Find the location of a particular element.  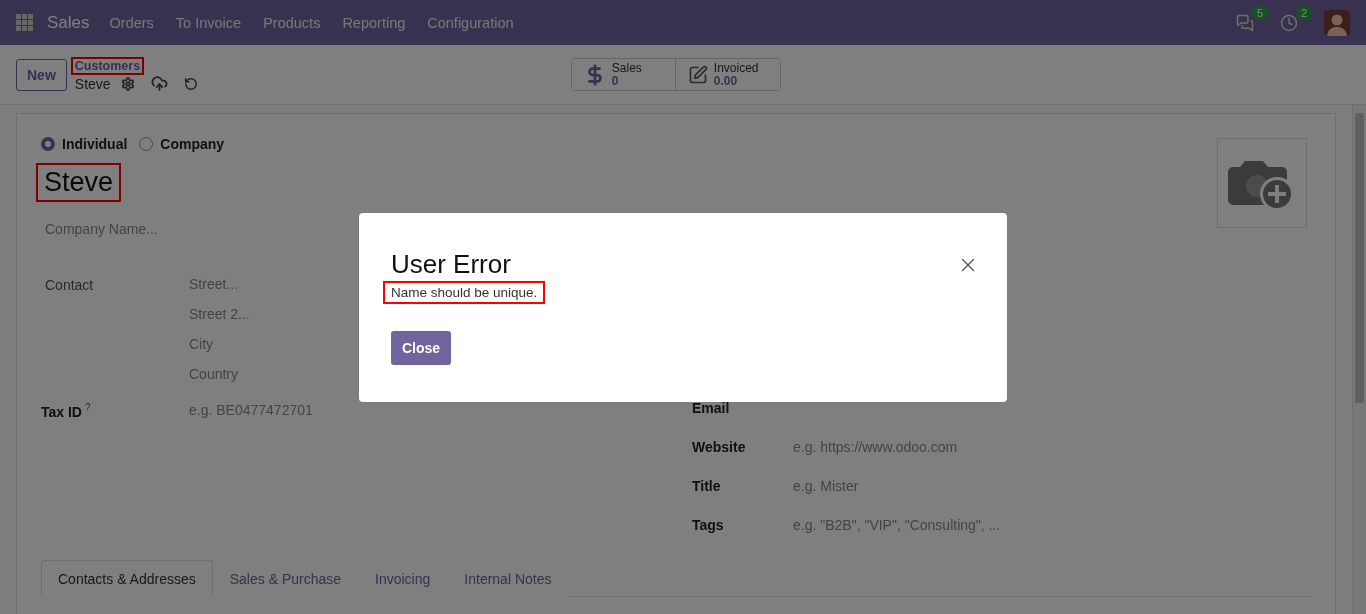

radio-option: Individual is located at coordinates (84, 144).